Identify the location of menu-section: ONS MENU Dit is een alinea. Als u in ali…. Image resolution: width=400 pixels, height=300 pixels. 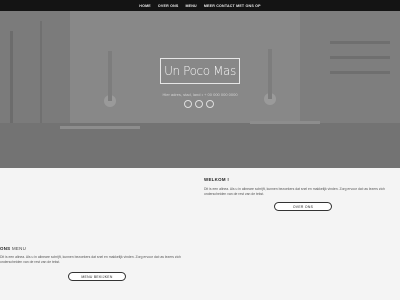
(100, 255).